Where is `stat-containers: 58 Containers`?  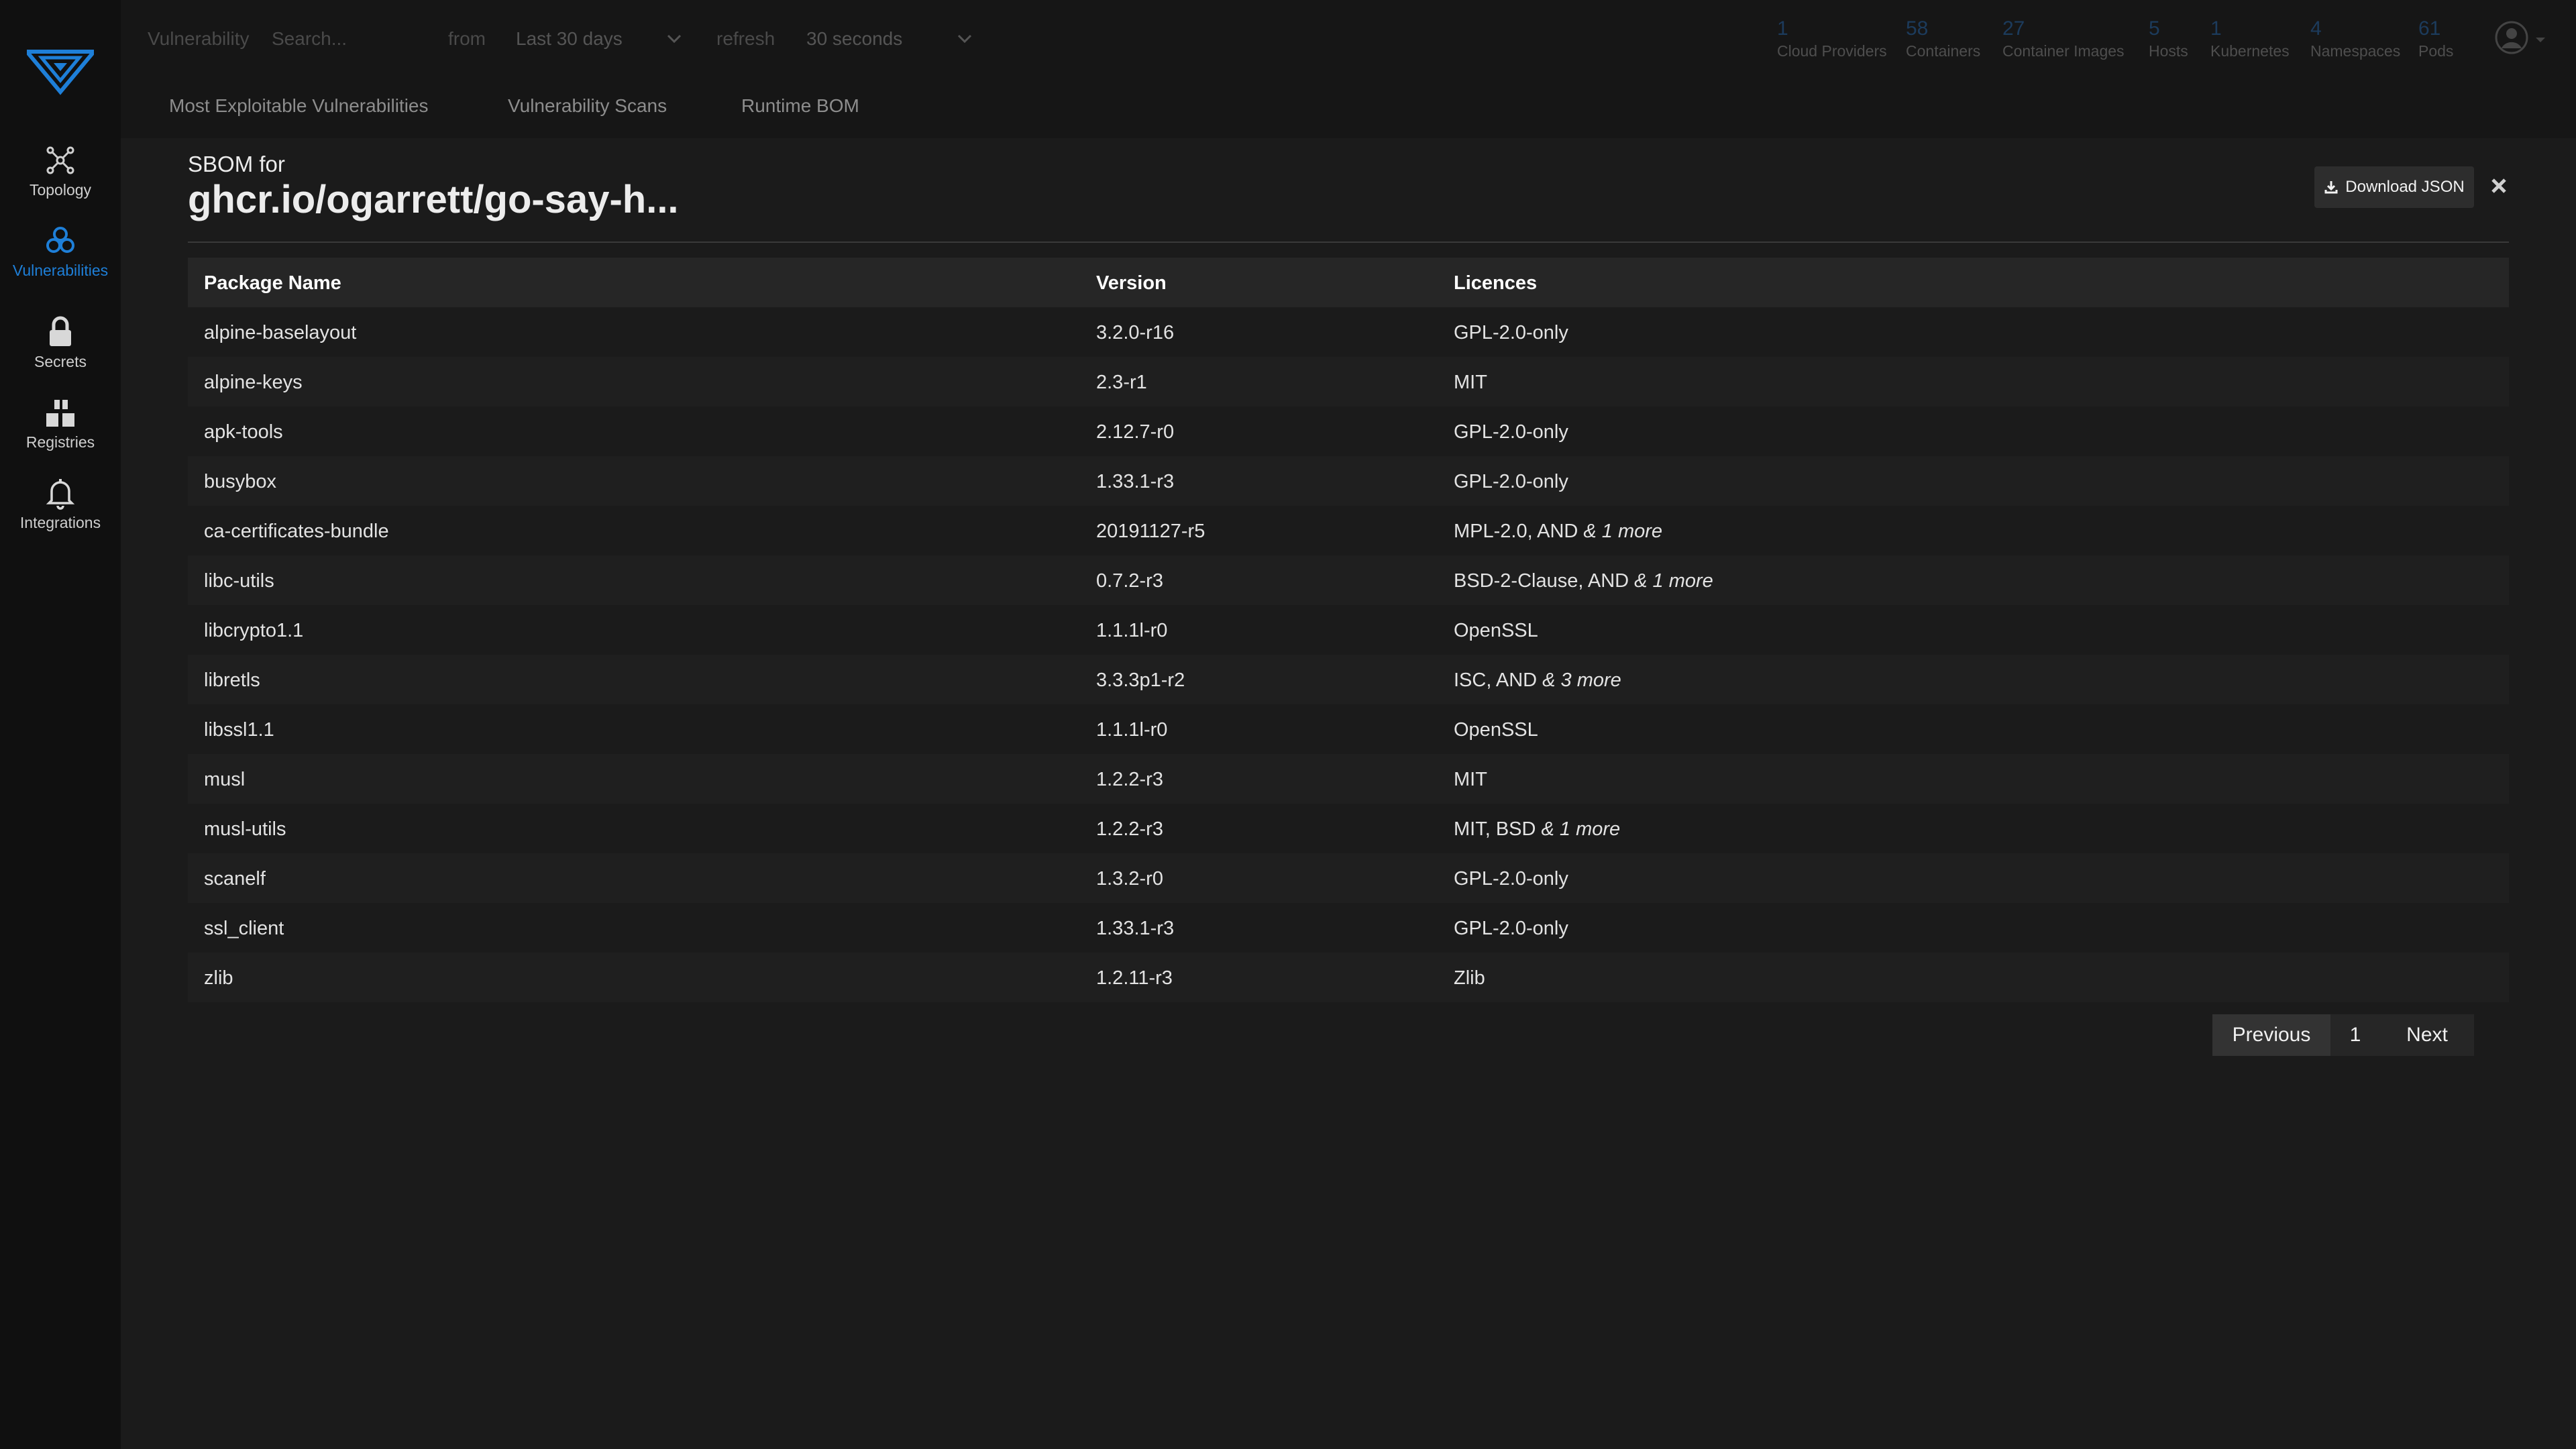 stat-containers: 58 Containers is located at coordinates (1943, 39).